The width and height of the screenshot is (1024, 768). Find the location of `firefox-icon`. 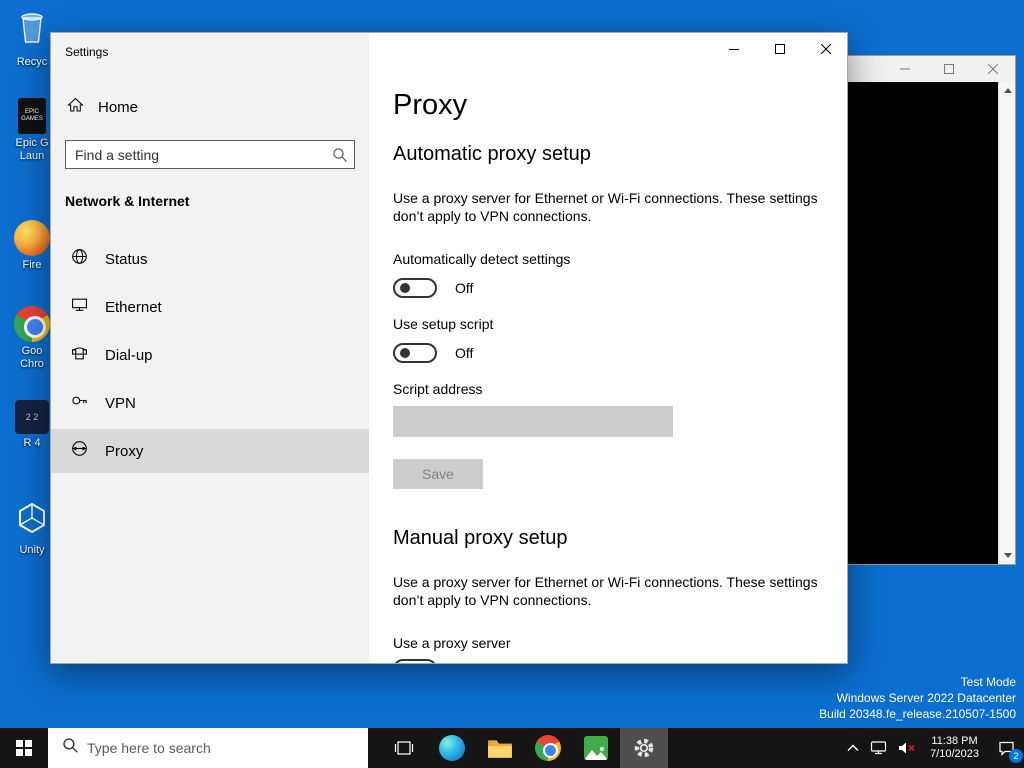

firefox-icon is located at coordinates (32, 238).